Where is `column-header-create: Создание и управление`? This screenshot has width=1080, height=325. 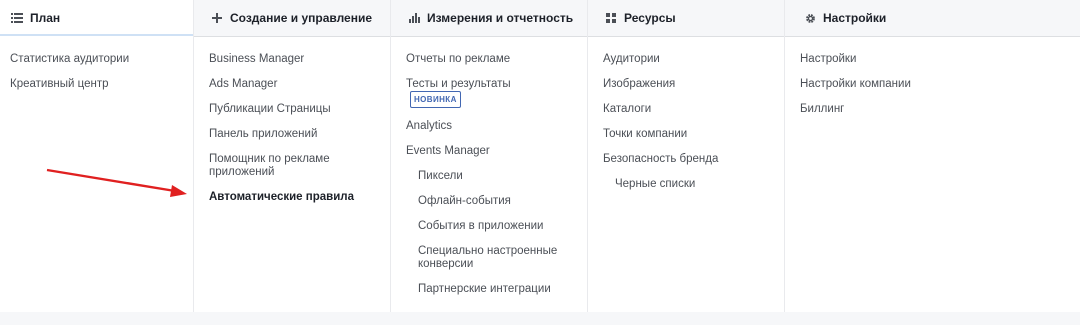
column-header-create: Создание и управление is located at coordinates (292, 18).